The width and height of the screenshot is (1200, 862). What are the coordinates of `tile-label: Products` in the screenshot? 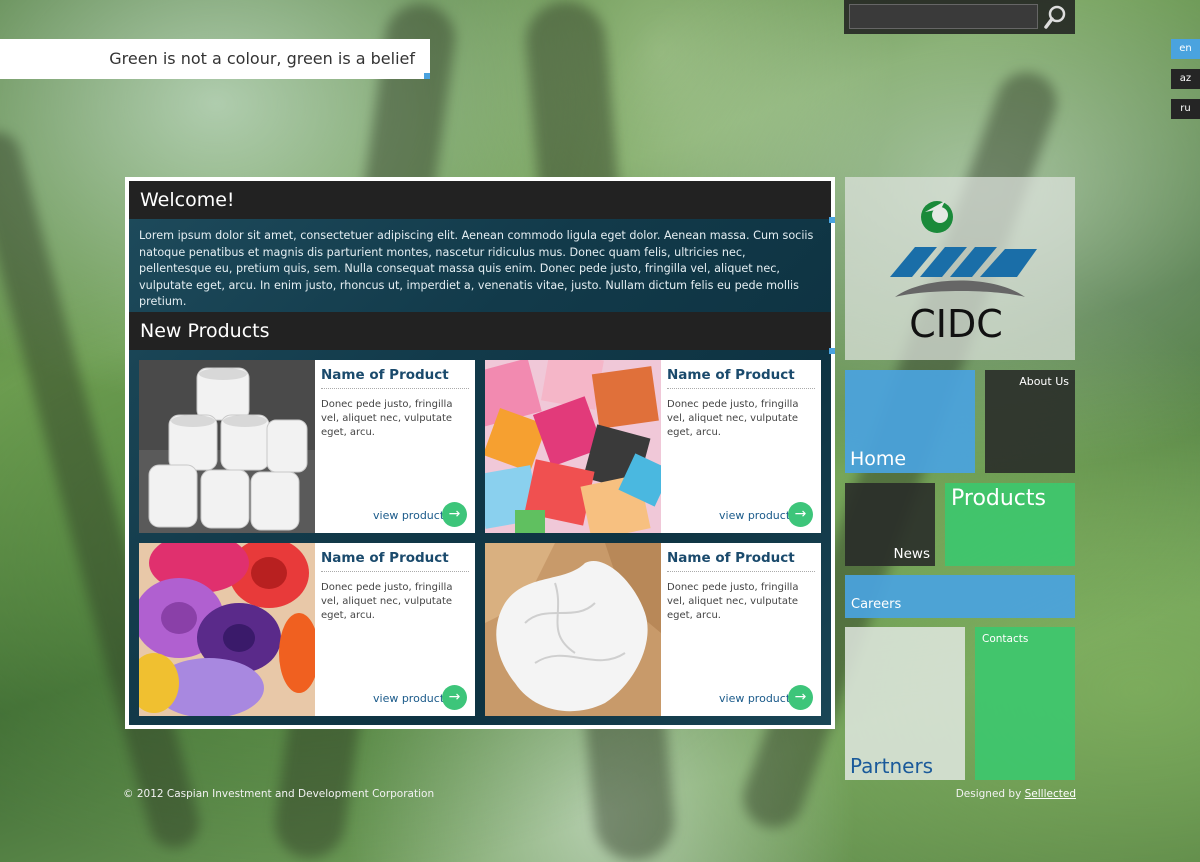 It's located at (998, 498).